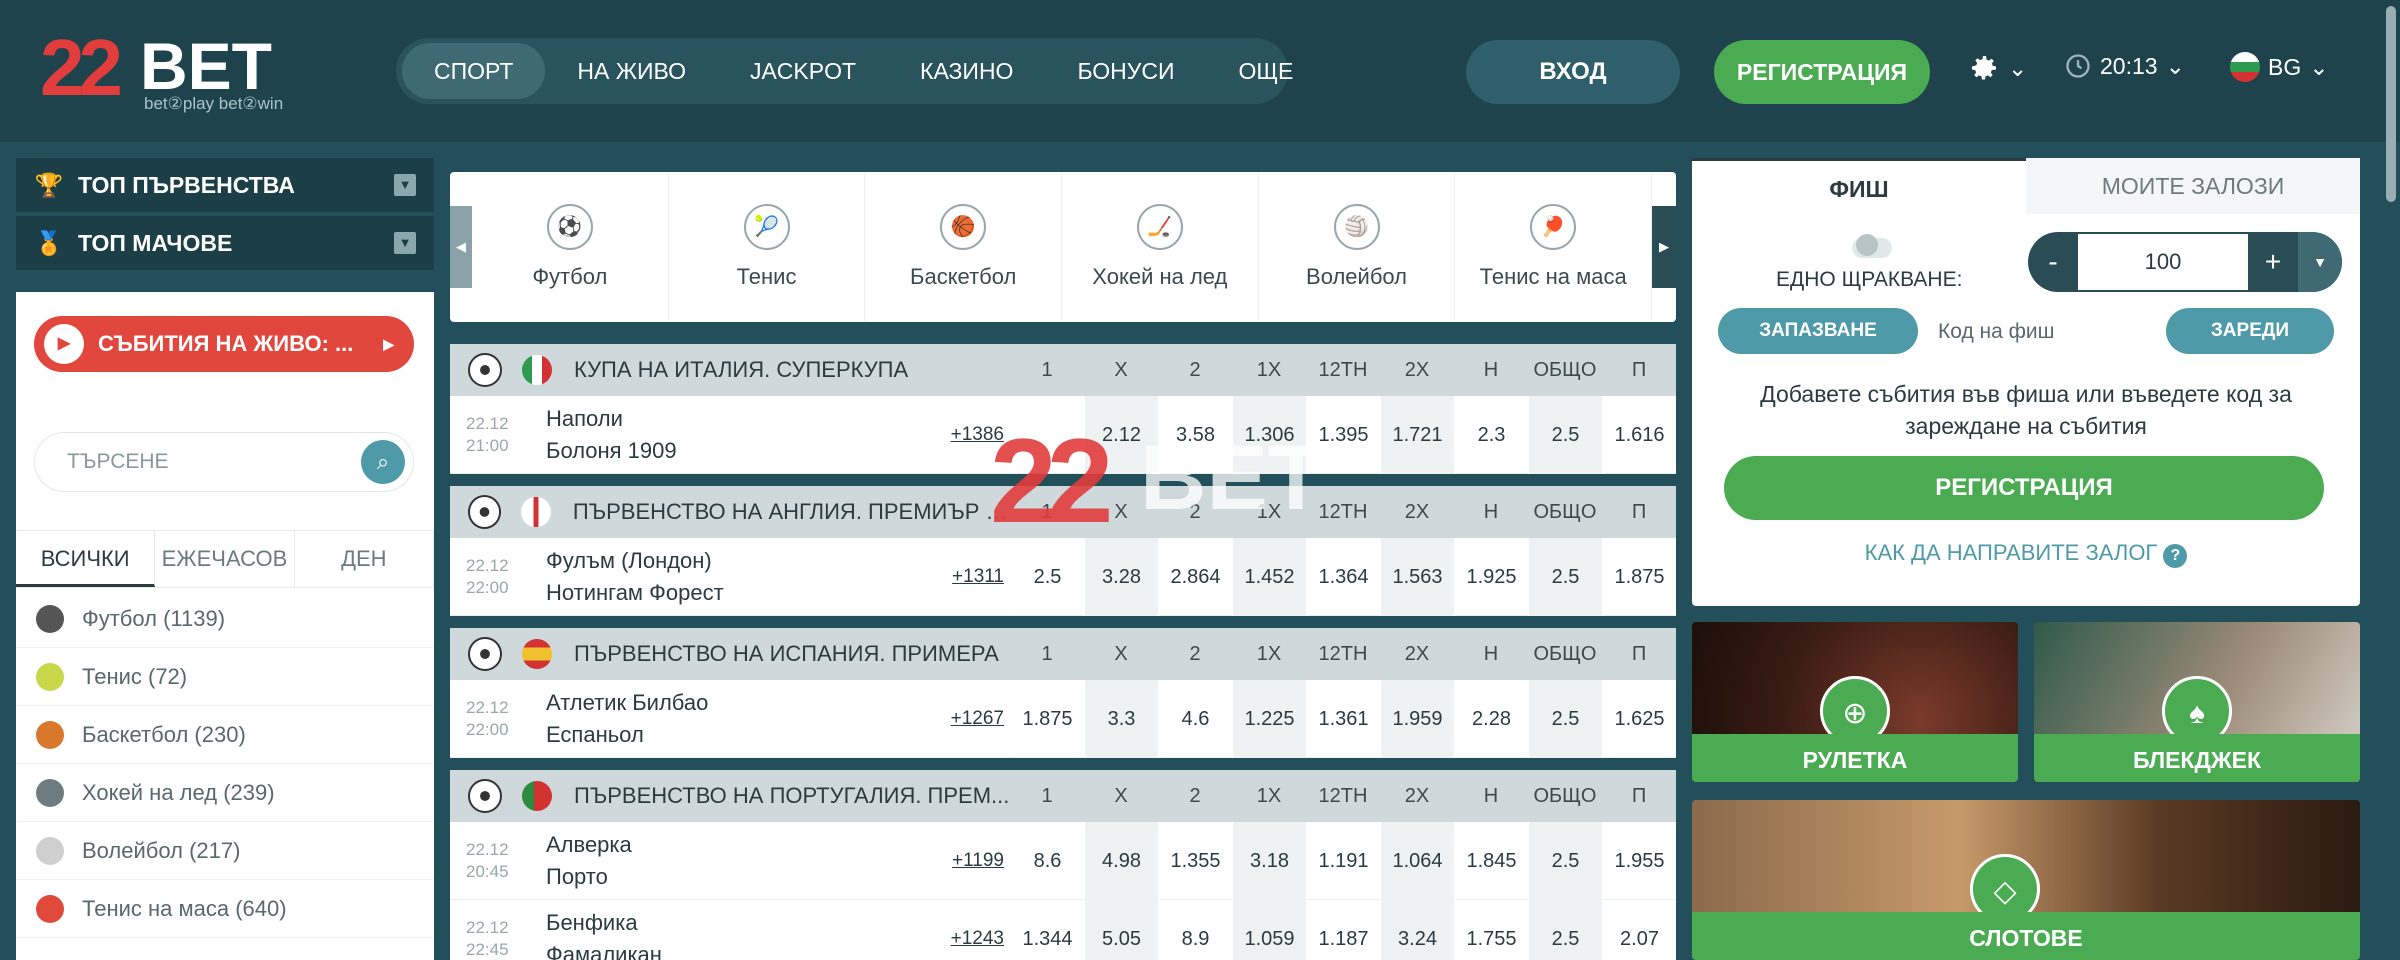  Describe the element at coordinates (979, 577) in the screenshot. I see `more-markets-link: +1311` at that location.